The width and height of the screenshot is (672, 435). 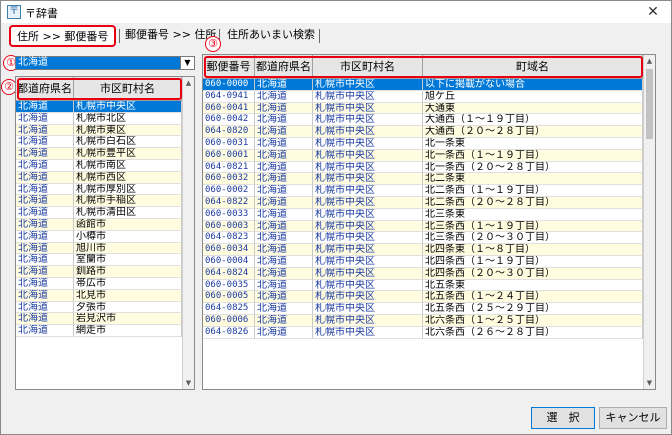 I want to click on header-town-area: 町域名, so click(x=533, y=67).